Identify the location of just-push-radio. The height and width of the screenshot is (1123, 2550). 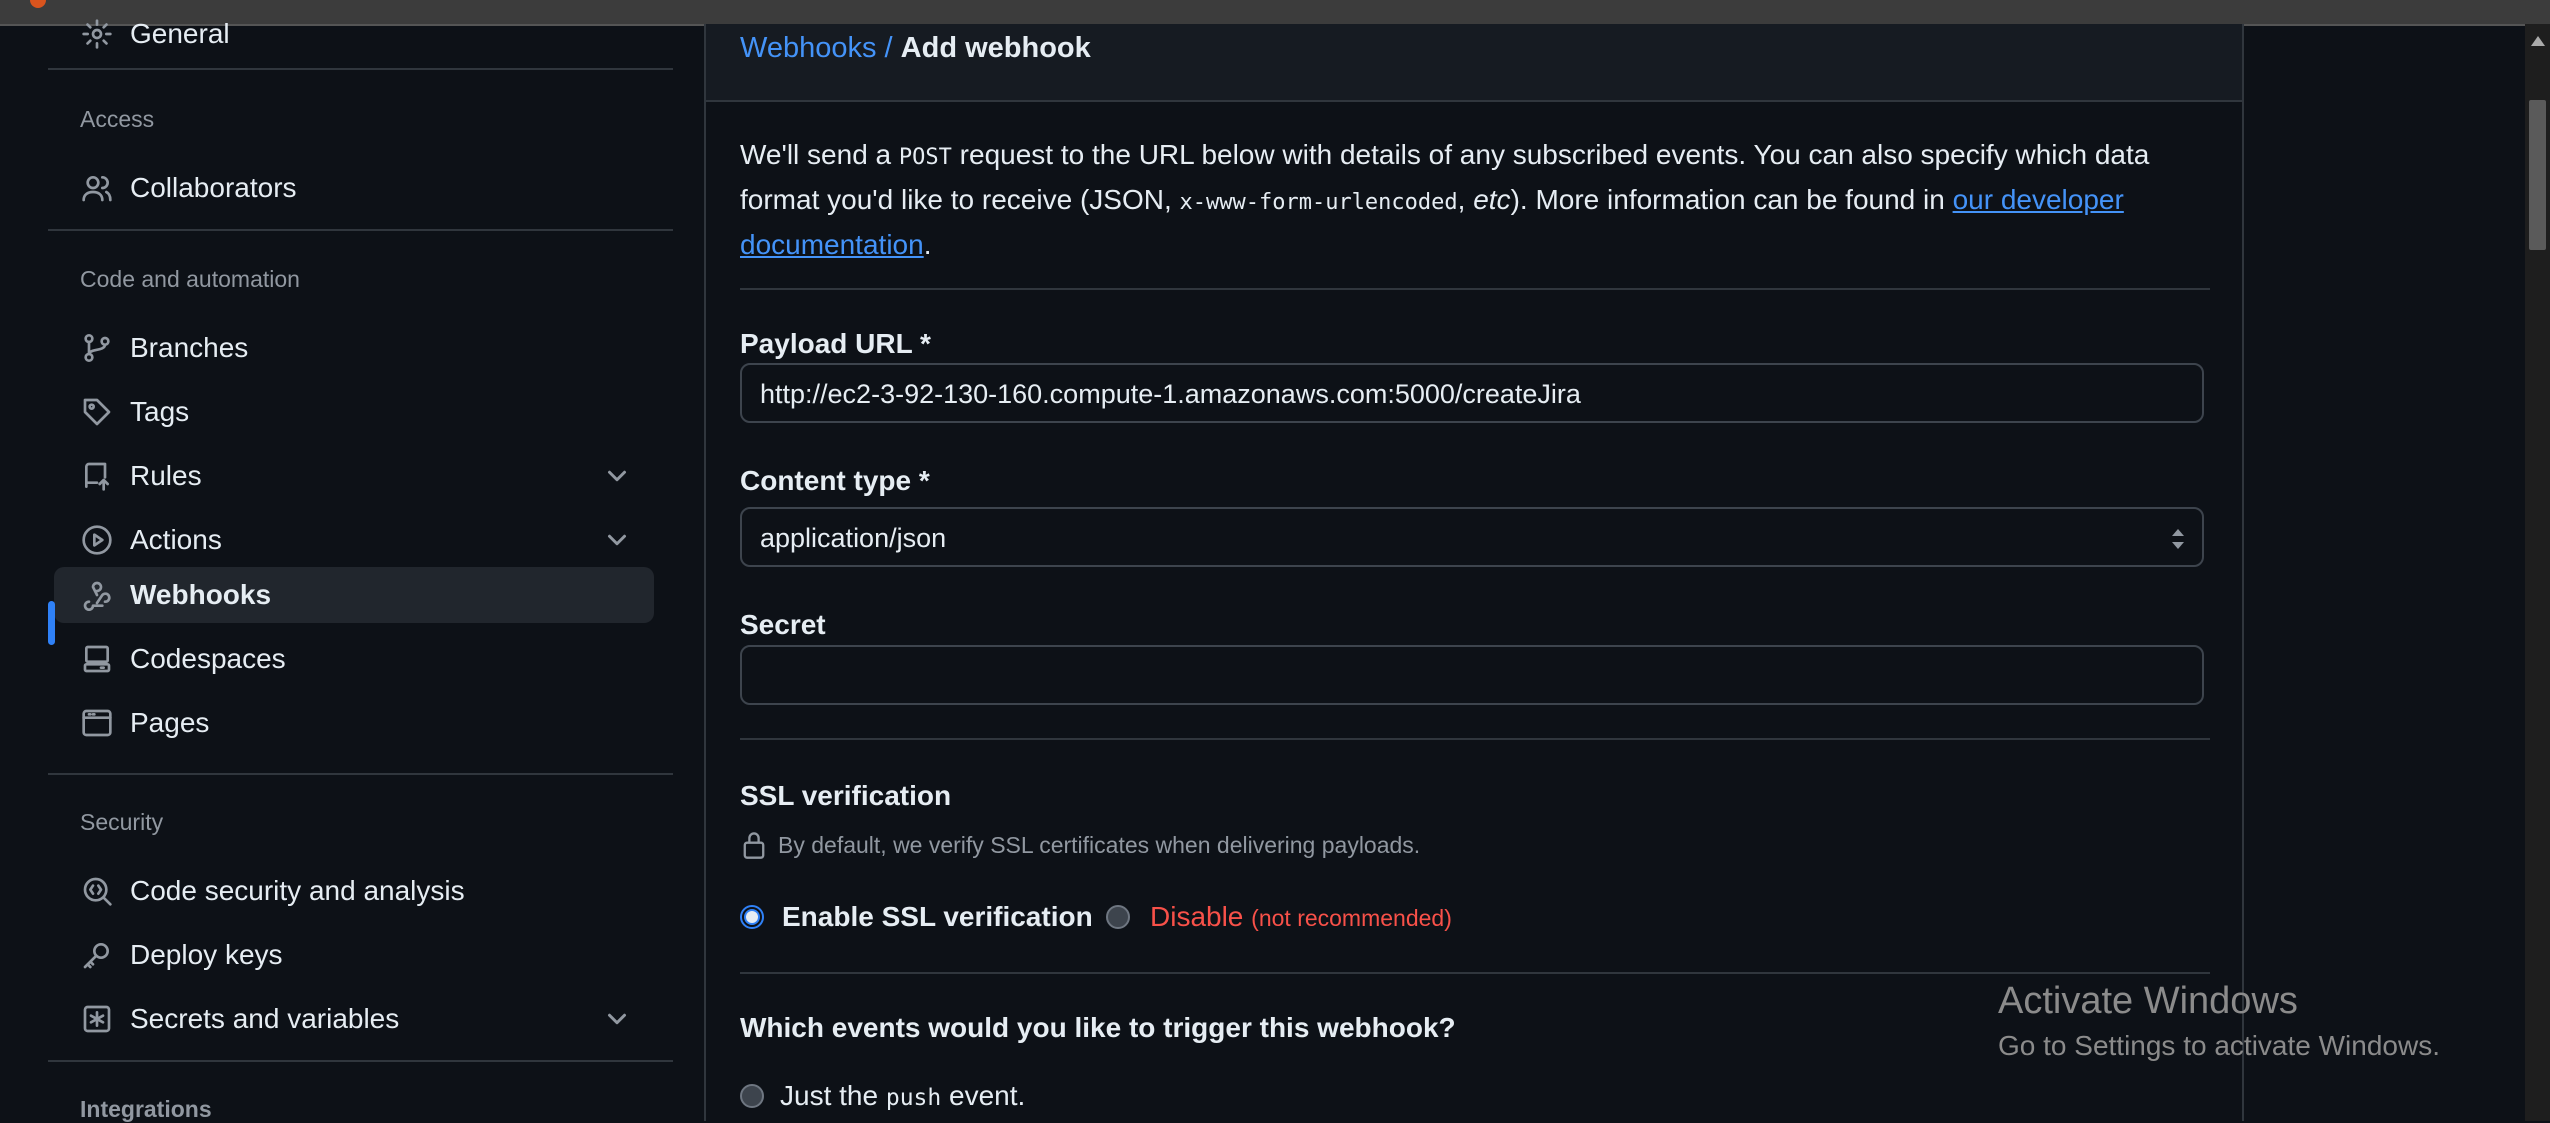
(752, 1096).